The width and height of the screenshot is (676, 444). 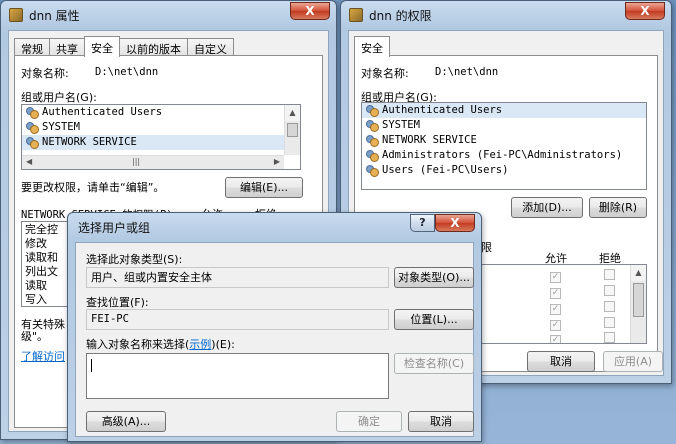 I want to click on list-item: Administrators (Fei-PC\Administrators), so click(x=504, y=155).